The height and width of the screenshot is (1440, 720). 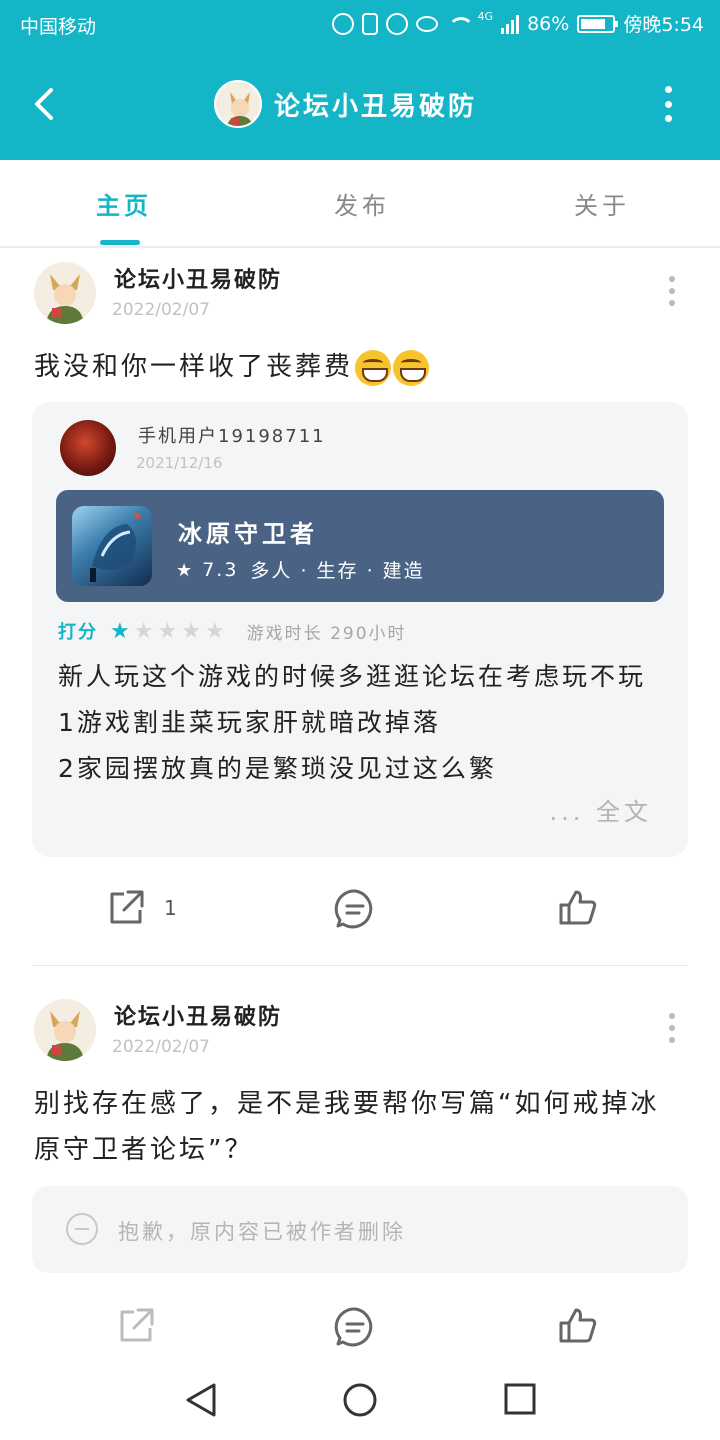 I want to click on review-line: 新人玩这个游戏的时候多逛逛论坛在考虑玩不玩, so click(x=352, y=676).